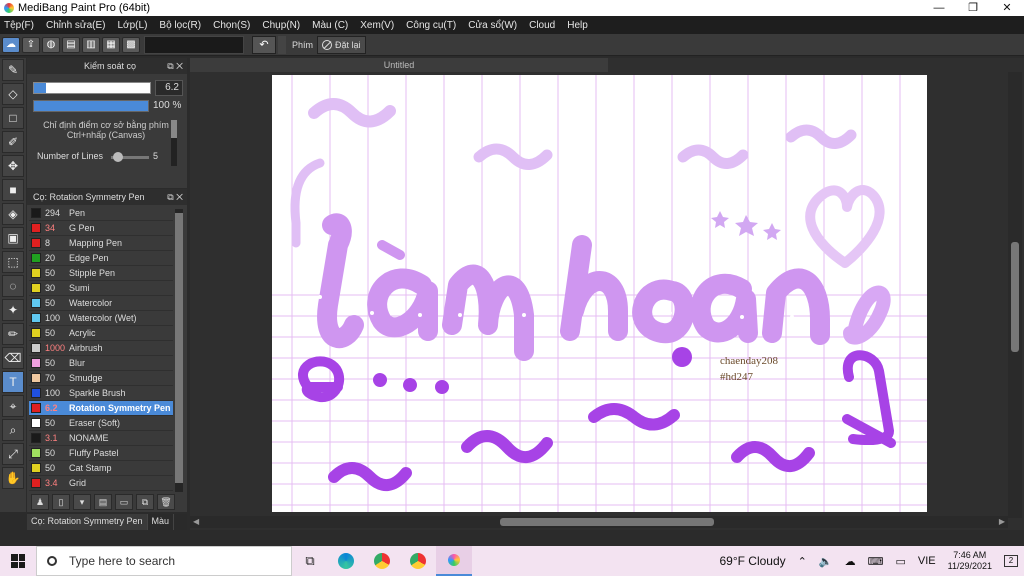 The height and width of the screenshot is (576, 1024). I want to click on grid-icon: ▩, so click(131, 44).